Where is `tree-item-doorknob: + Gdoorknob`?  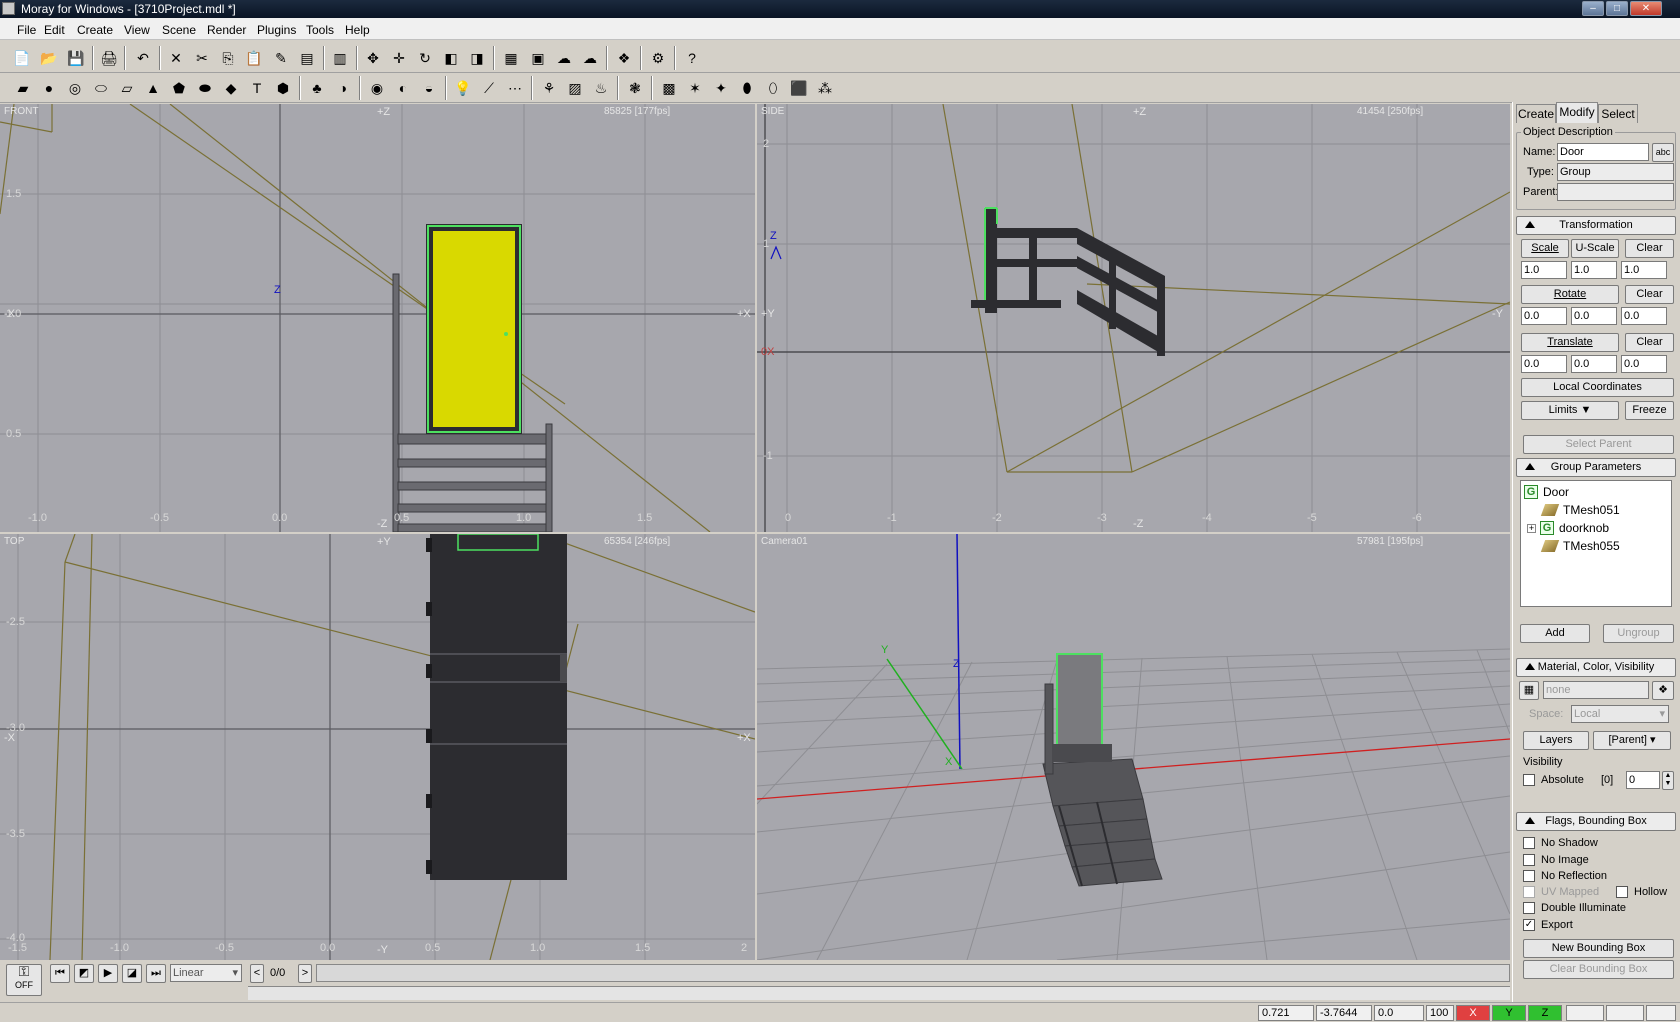 tree-item-doorknob: + Gdoorknob is located at coordinates (1568, 528).